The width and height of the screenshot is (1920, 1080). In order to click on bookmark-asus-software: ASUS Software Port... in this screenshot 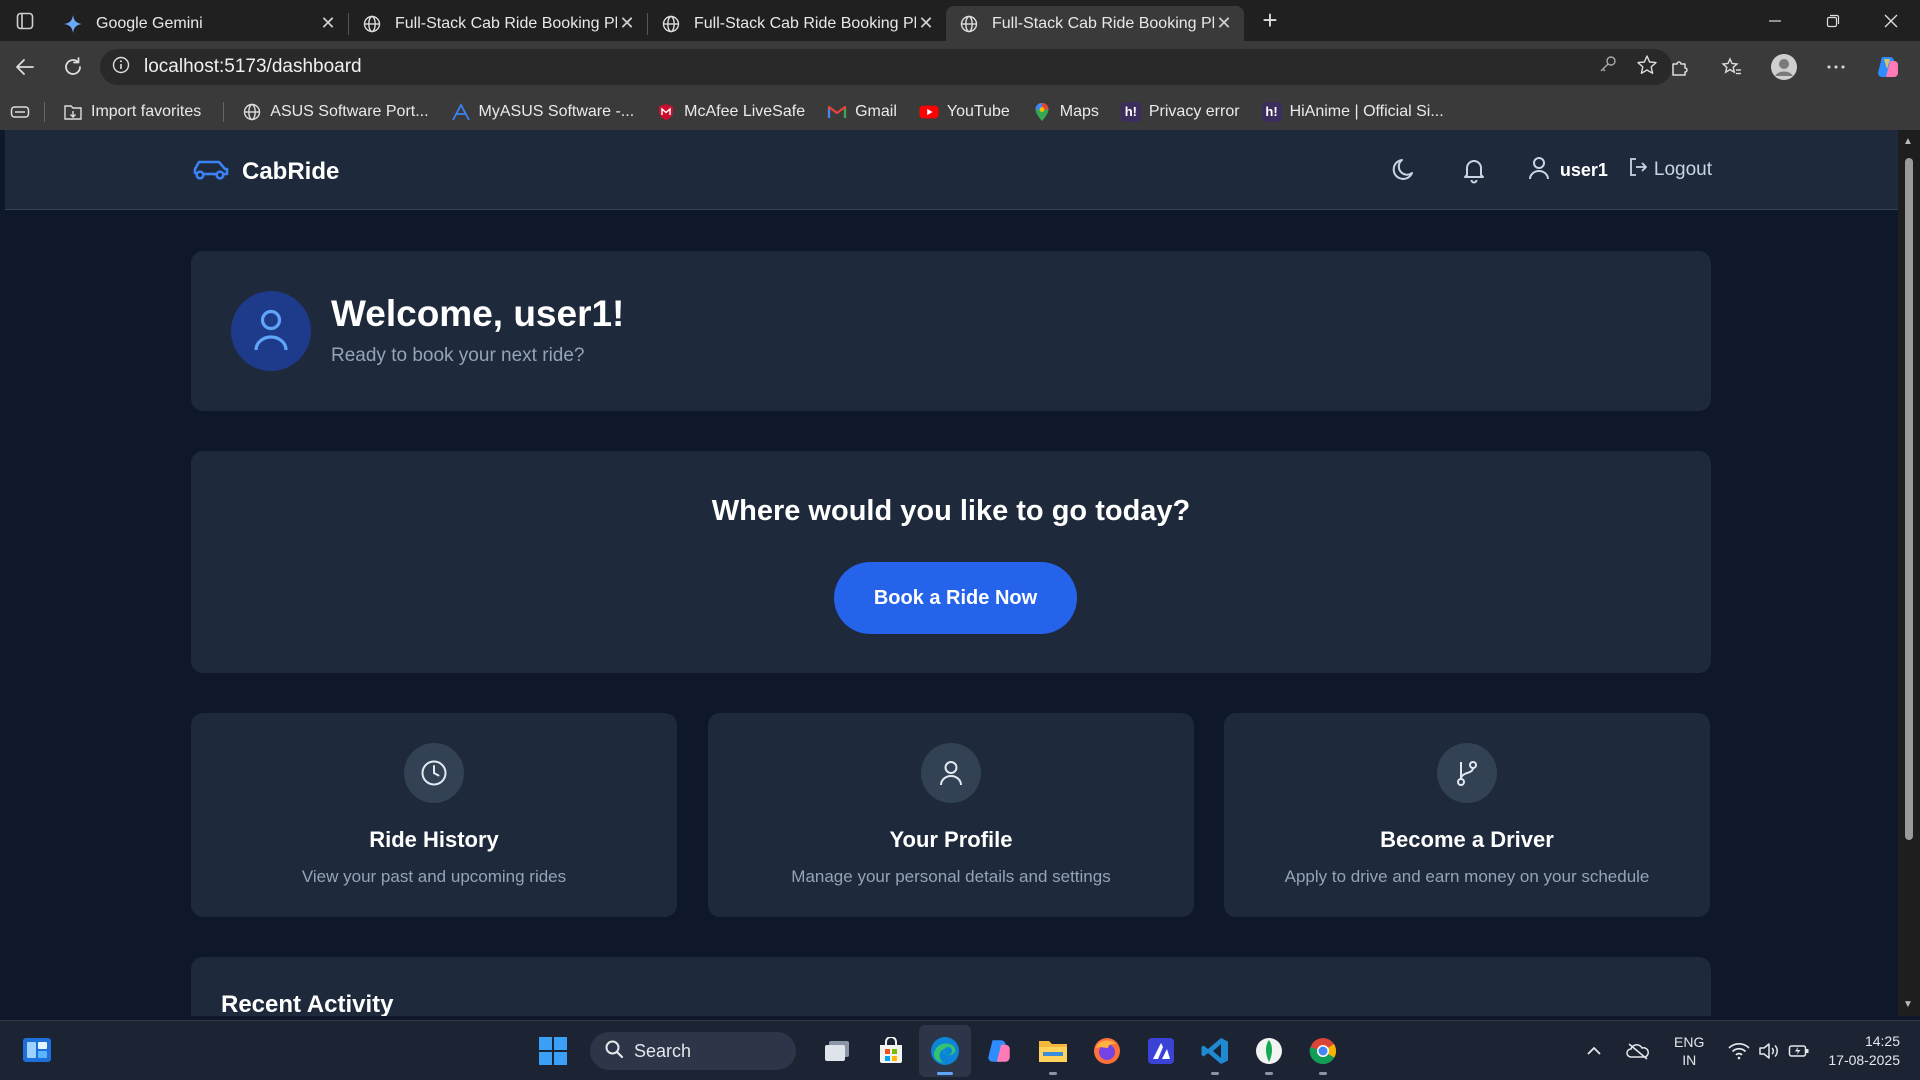, I will do `click(335, 112)`.